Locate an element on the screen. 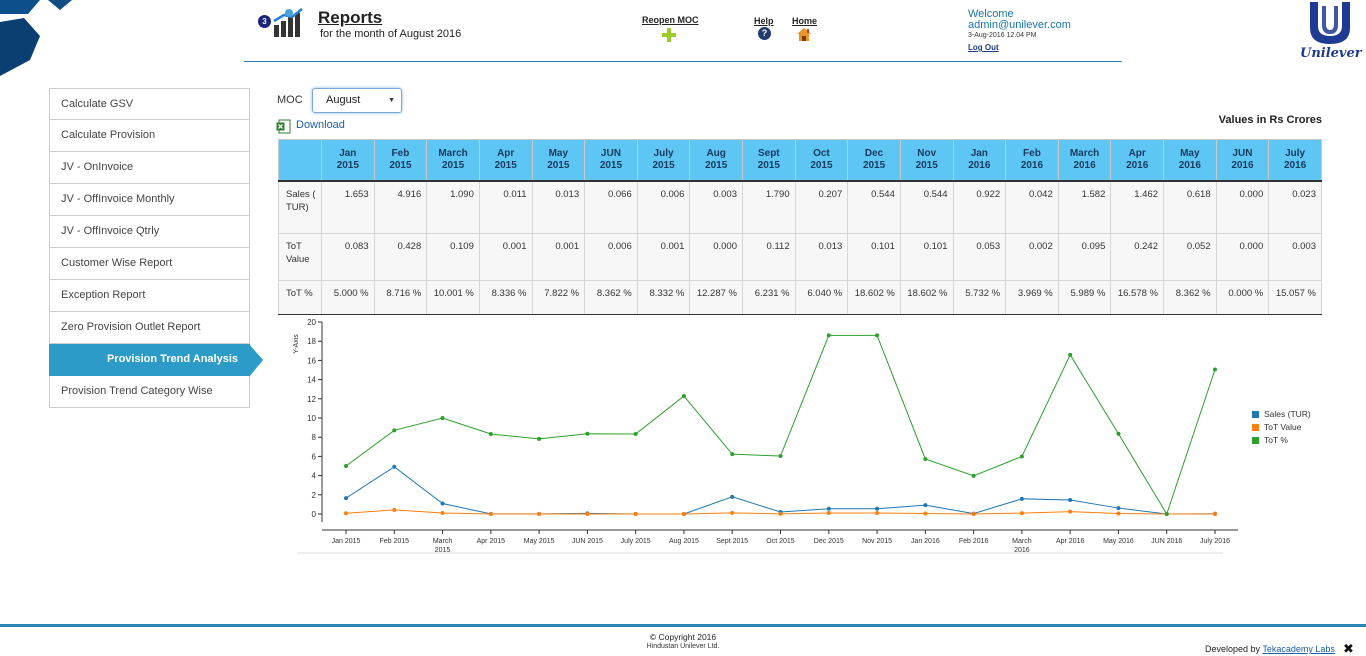  x-tick-label: May 2016 is located at coordinates (1118, 541).